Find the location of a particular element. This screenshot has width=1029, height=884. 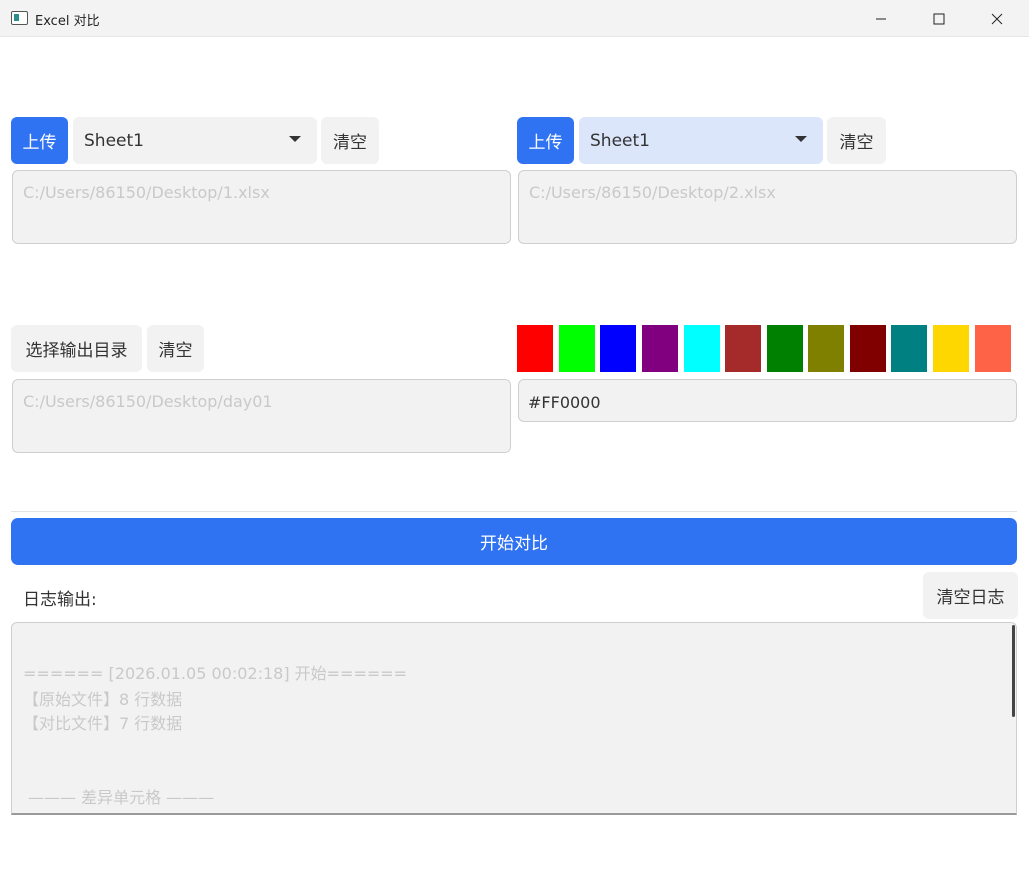

close-button is located at coordinates (997, 18).